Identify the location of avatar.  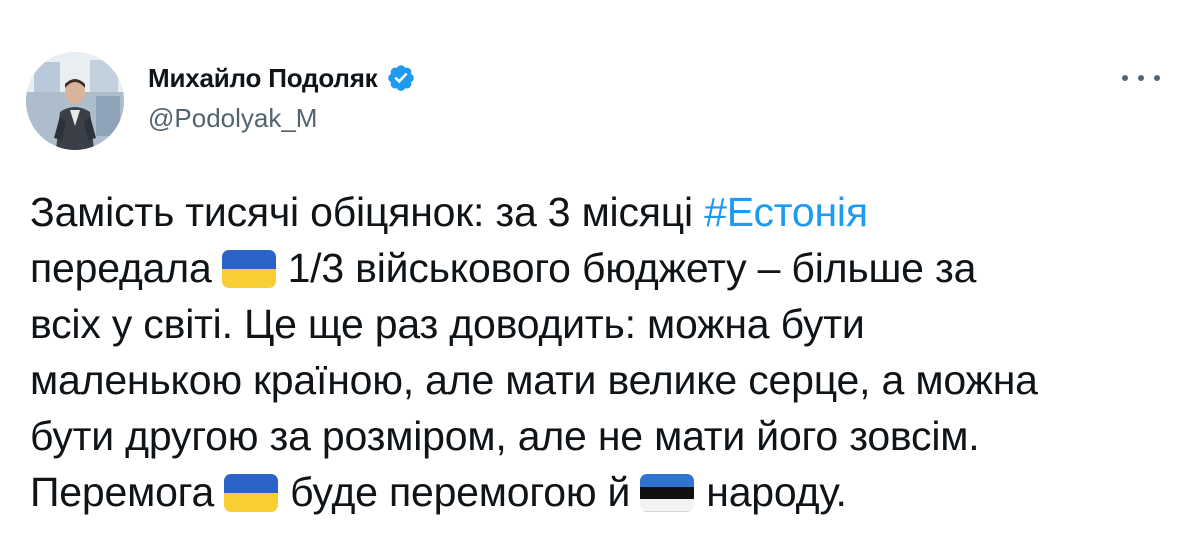
(75, 101).